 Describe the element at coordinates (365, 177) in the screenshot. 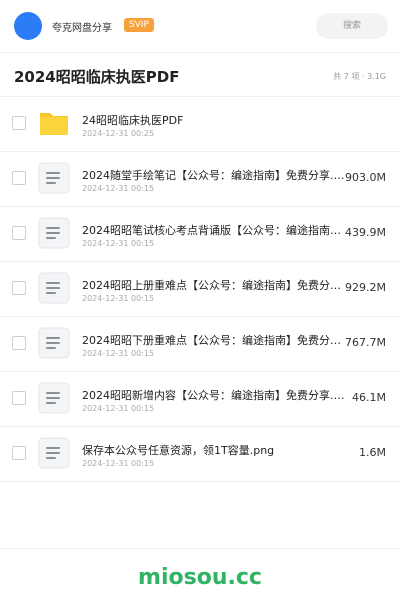

I see `file-size: 903.0M` at that location.